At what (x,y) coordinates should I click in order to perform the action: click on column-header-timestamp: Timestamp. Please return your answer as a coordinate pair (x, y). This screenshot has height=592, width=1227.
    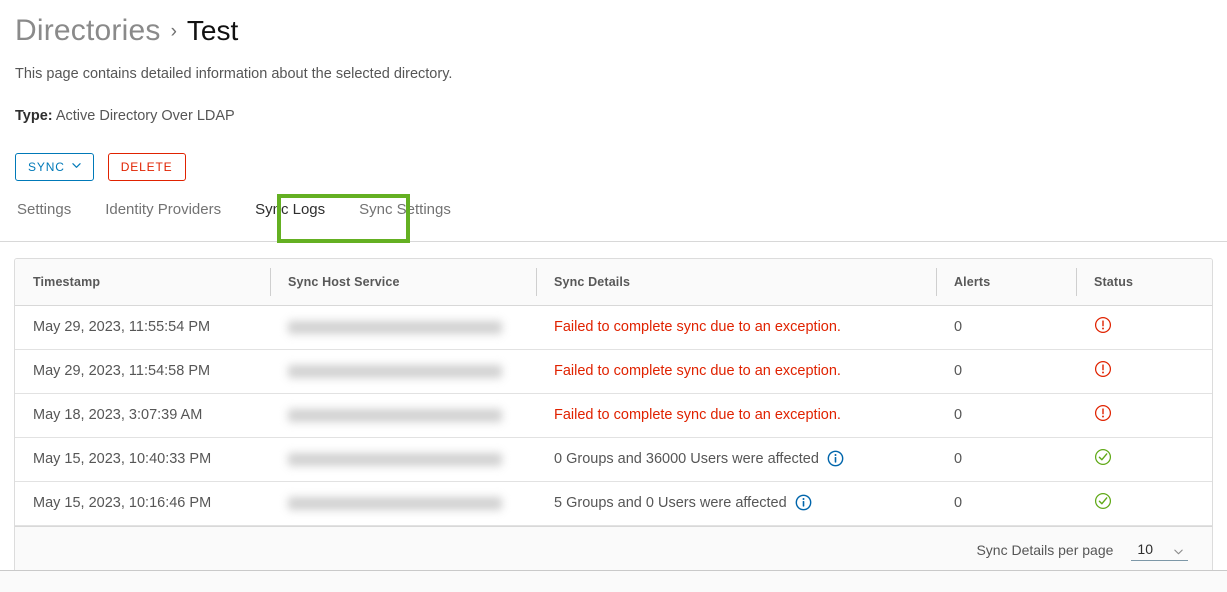
    Looking at the image, I should click on (142, 282).